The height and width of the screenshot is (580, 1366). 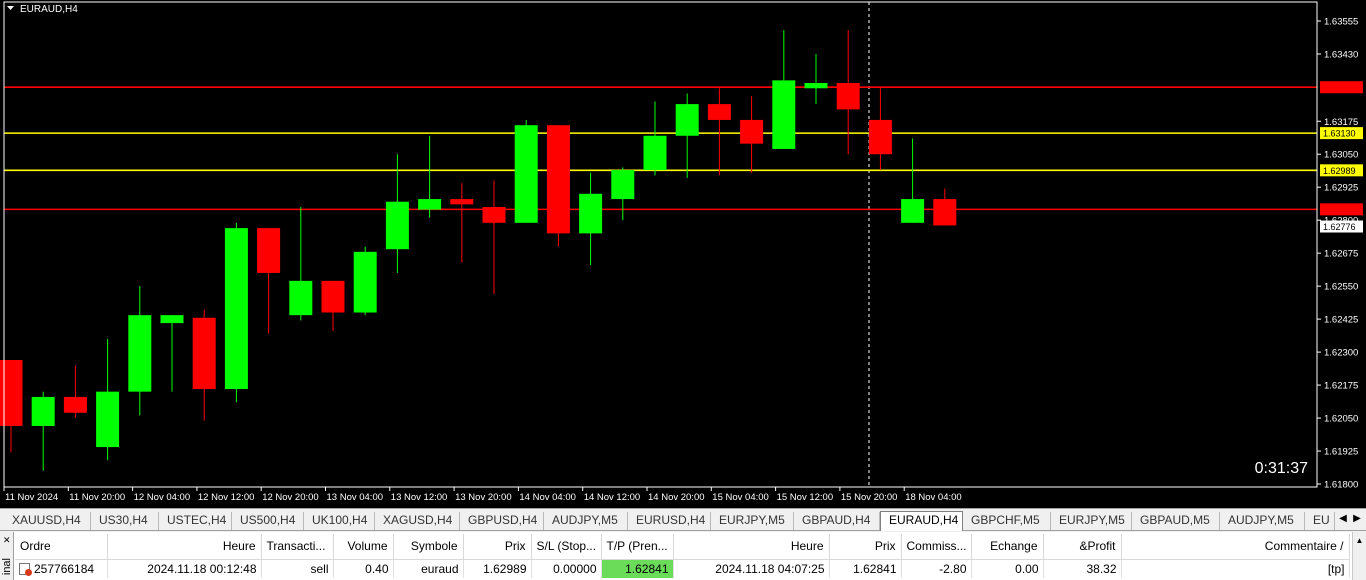 I want to click on column-header: Ordre, so click(x=61, y=547).